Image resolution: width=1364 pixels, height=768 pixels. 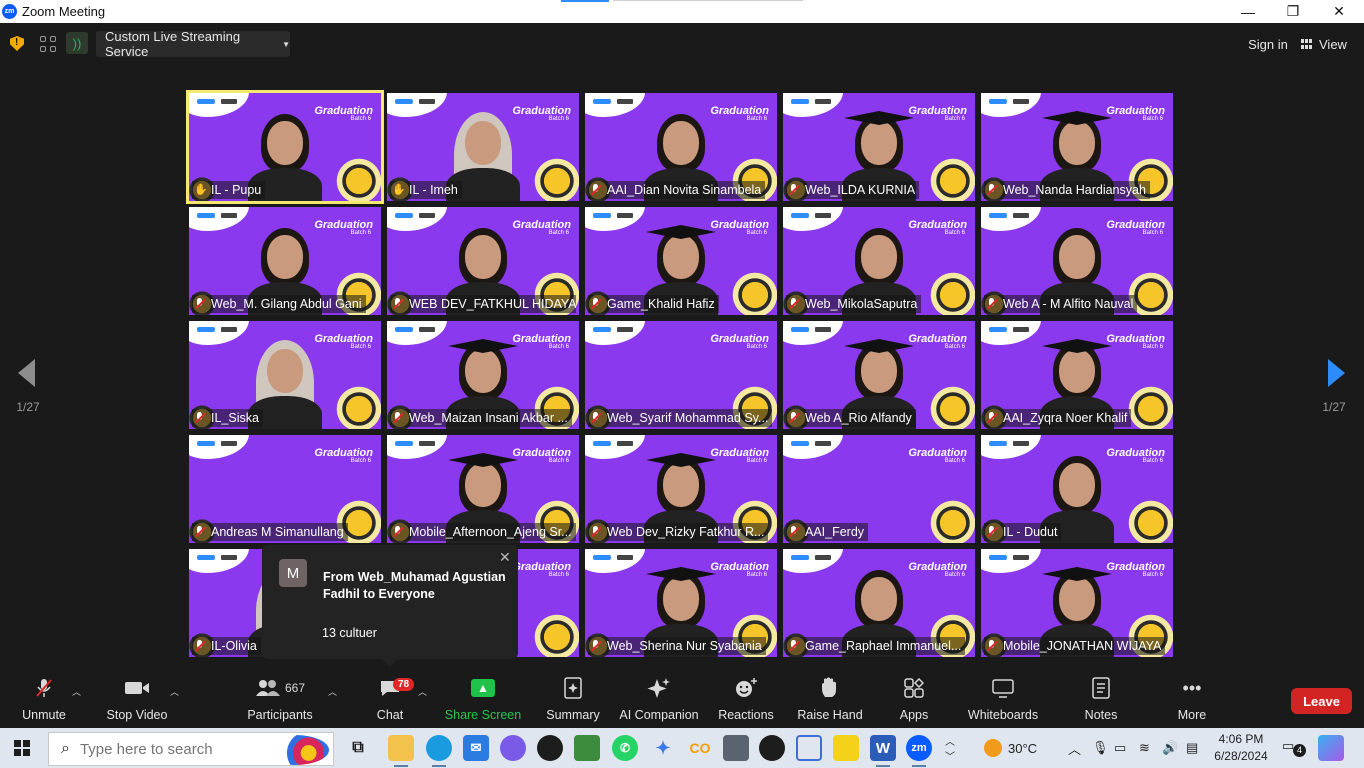 What do you see at coordinates (1294, 748) in the screenshot?
I see `notification-center-icon: ▭ 4` at bounding box center [1294, 748].